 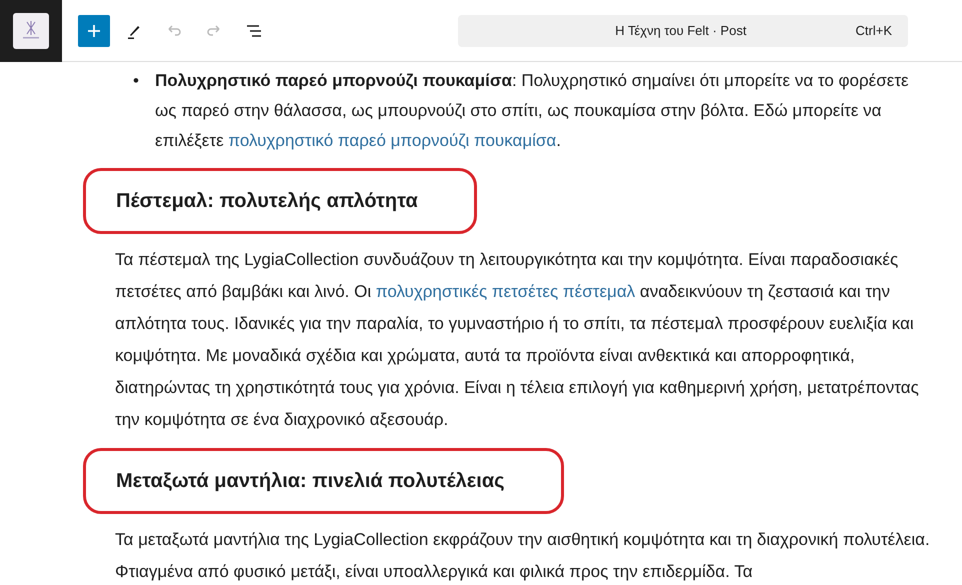 What do you see at coordinates (523, 556) in the screenshot?
I see `body-paragraph: Τα μεταξωτά μαντήλια της LygiaCollection εκφράζουν την αισθητική κομψότητα και τη διαχρονική πολυτέλεια. Φτιαγμένα από φυσικό μετάξι, είναι υποαλλεργικά και φιλικά προς την επιδερμίδα. Τα` at bounding box center [523, 556].